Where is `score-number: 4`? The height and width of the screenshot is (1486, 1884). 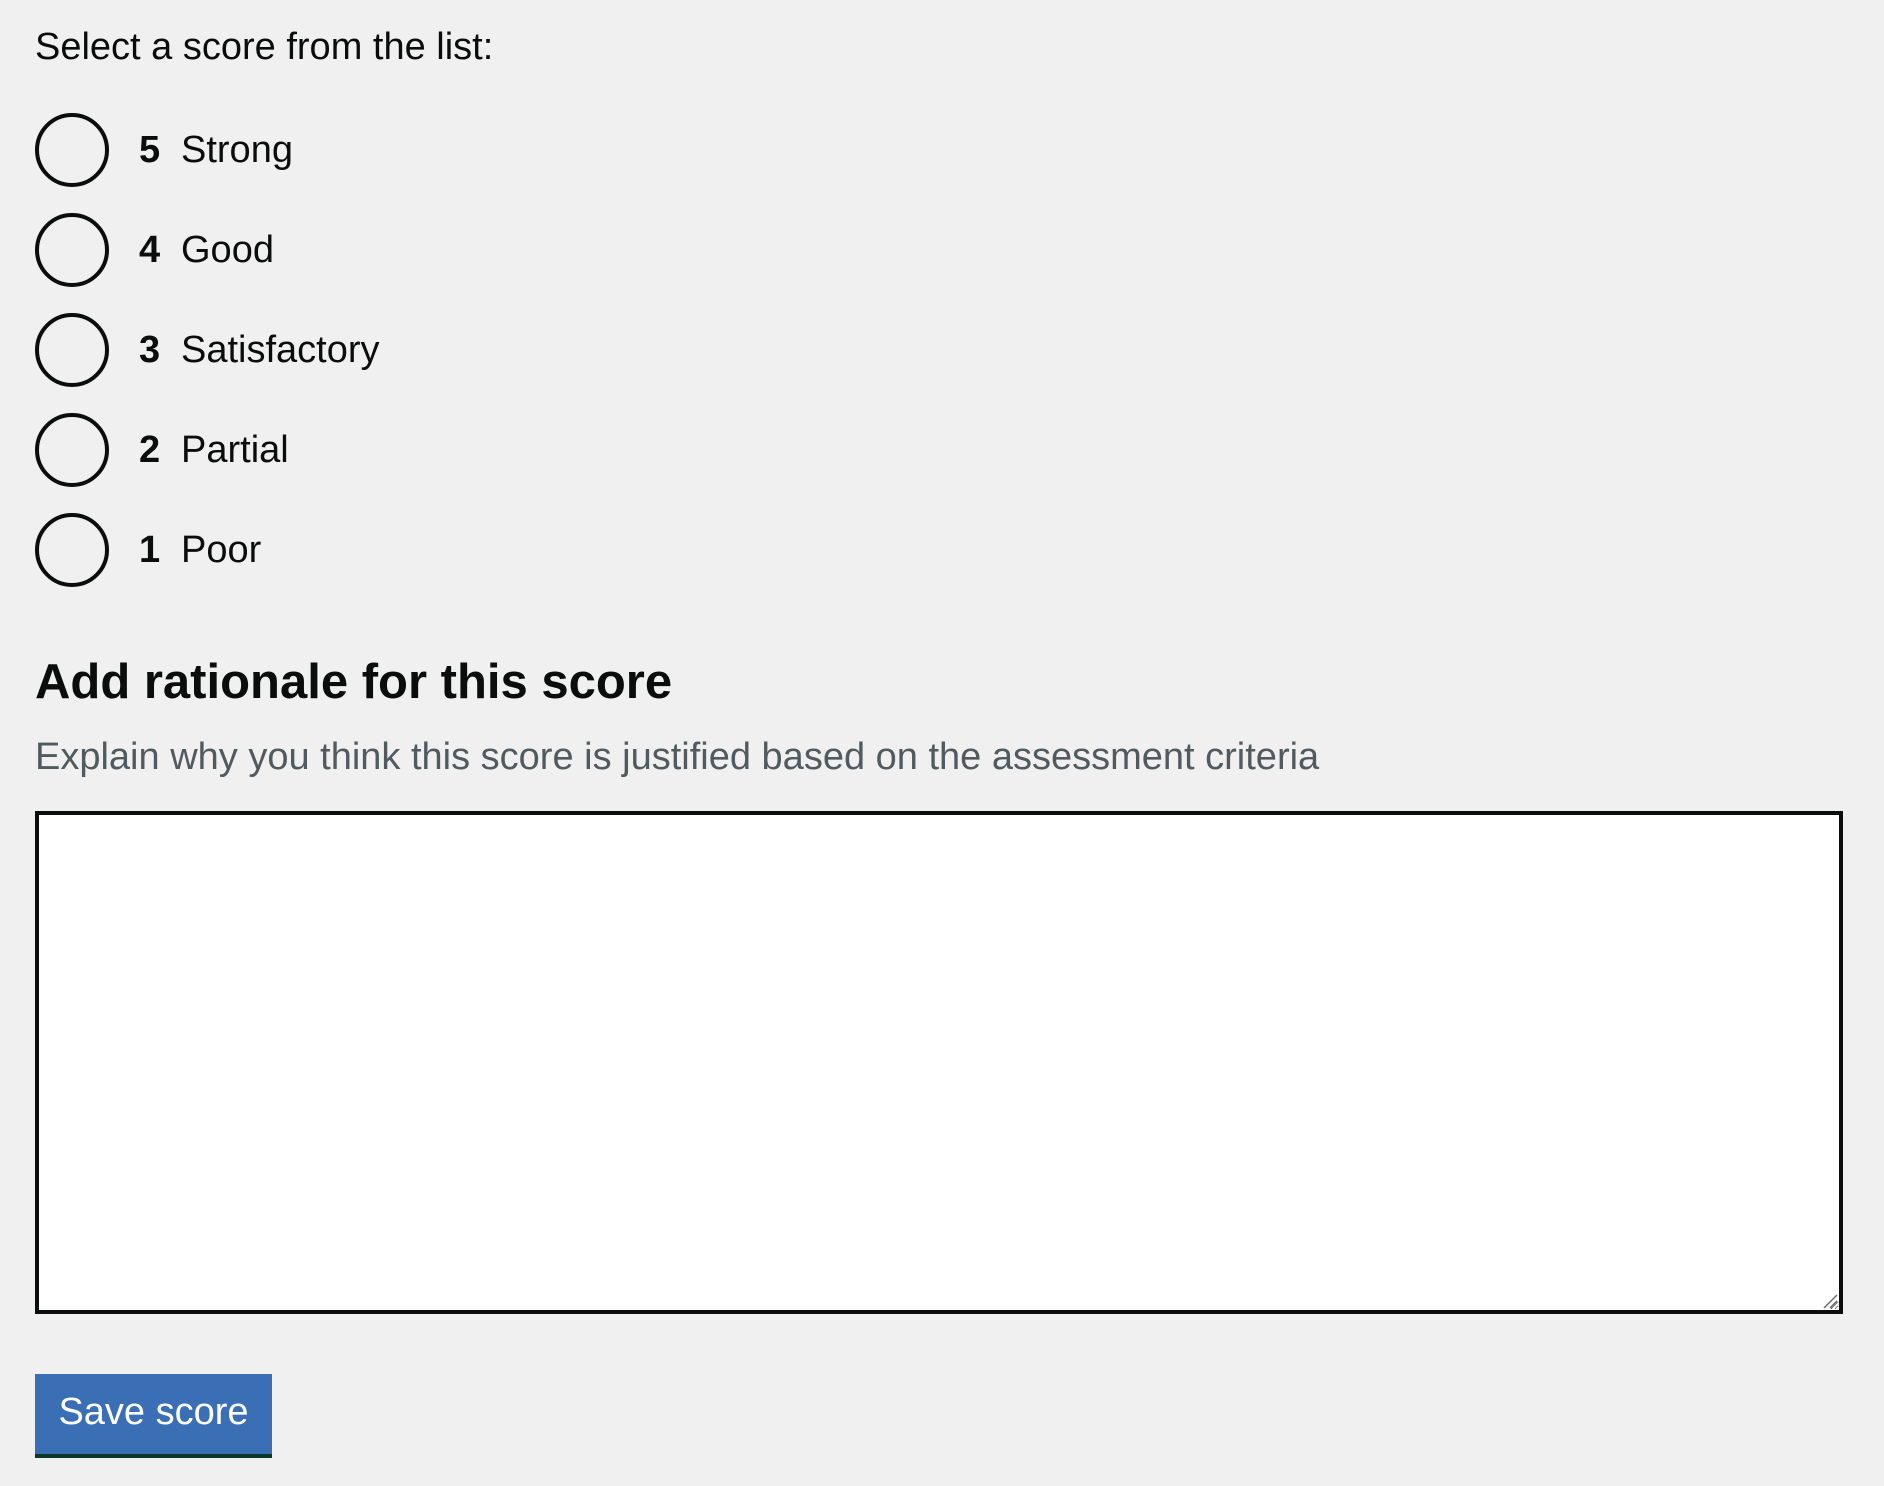
score-number: 4 is located at coordinates (150, 250).